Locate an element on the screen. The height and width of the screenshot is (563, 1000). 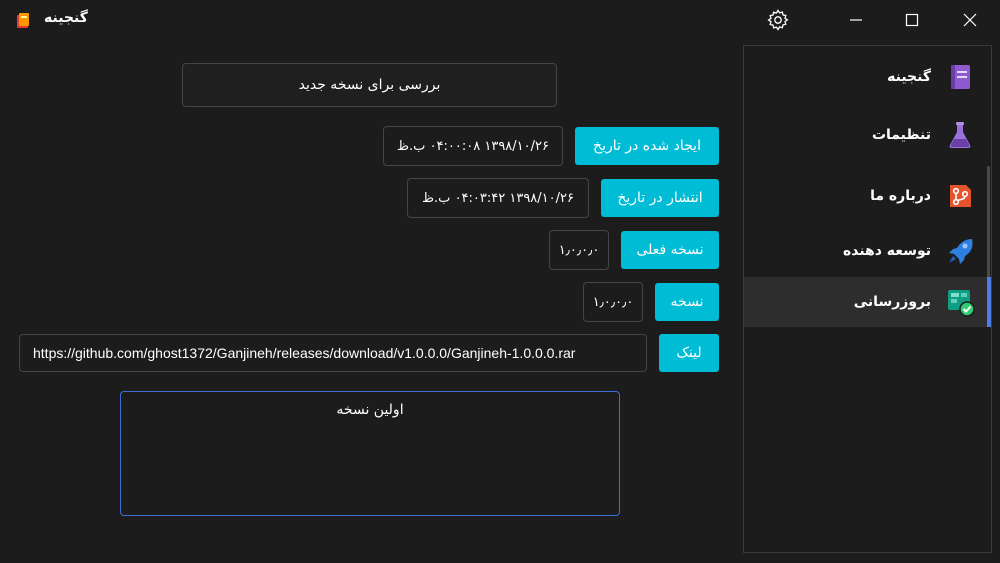
created-date-value: ۱۳۹۸/۱۰/۲۶ ۰۴:۰۰:۰۸ ب.ظ is located at coordinates (473, 146).